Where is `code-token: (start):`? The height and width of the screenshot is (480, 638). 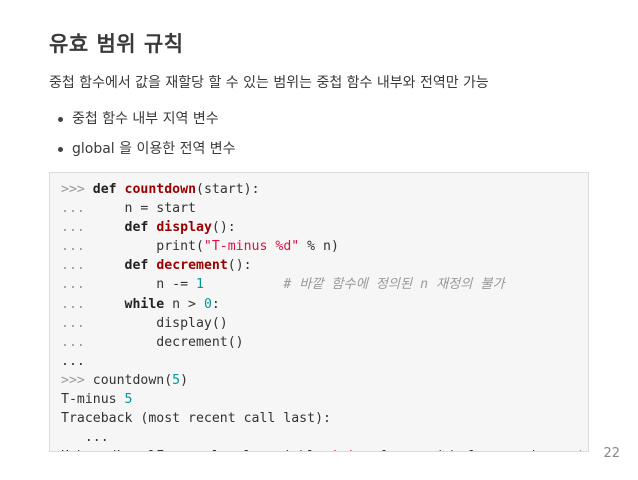 code-token: (start): is located at coordinates (228, 189).